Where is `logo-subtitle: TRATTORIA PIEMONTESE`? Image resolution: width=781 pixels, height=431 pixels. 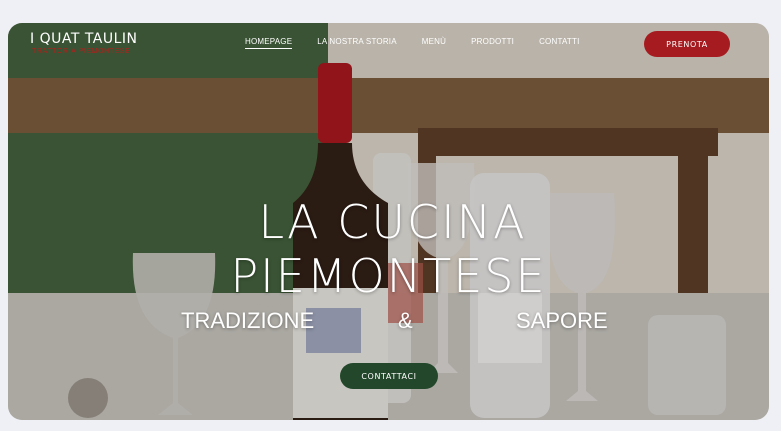 logo-subtitle: TRATTORIA PIEMONTESE is located at coordinates (81, 51).